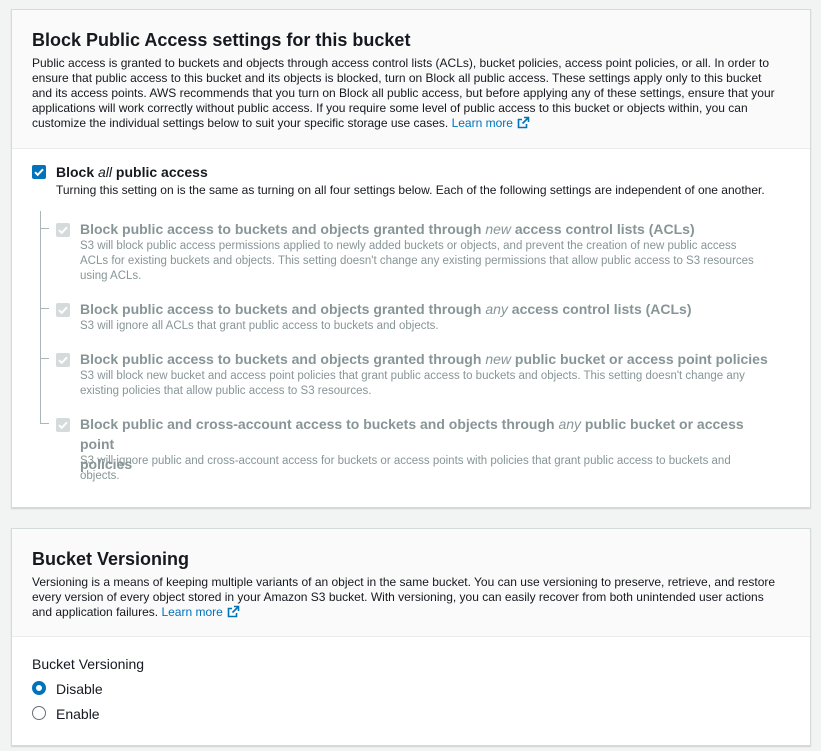  I want to click on block-all-label: Block all public access, so click(132, 172).